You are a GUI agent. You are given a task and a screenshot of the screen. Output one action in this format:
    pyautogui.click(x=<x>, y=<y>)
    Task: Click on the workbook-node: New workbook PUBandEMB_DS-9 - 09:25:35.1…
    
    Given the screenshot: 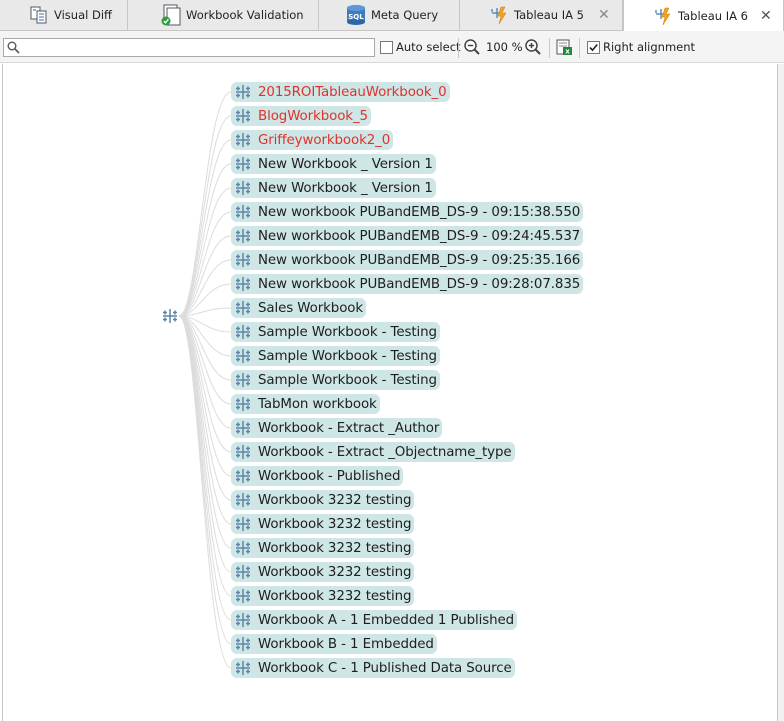 What is the action you would take?
    pyautogui.click(x=407, y=260)
    